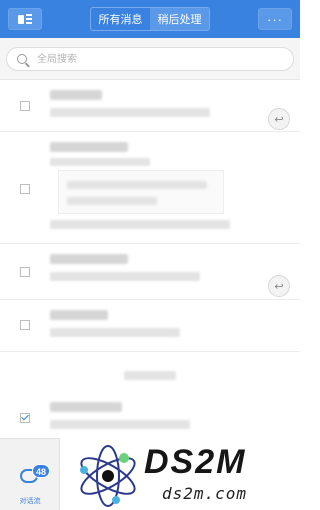  I want to click on watermark-logo: DS2M ds2m.com, so click(186, 475).